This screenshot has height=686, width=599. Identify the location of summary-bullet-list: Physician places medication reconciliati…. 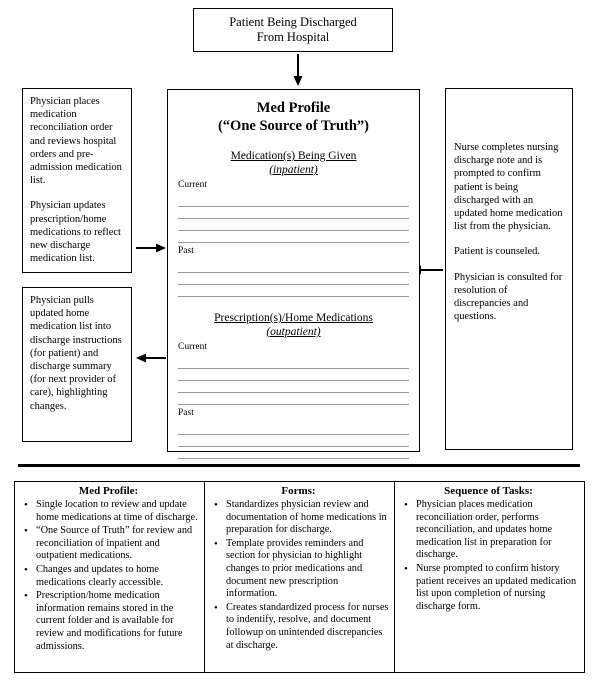
(488, 556).